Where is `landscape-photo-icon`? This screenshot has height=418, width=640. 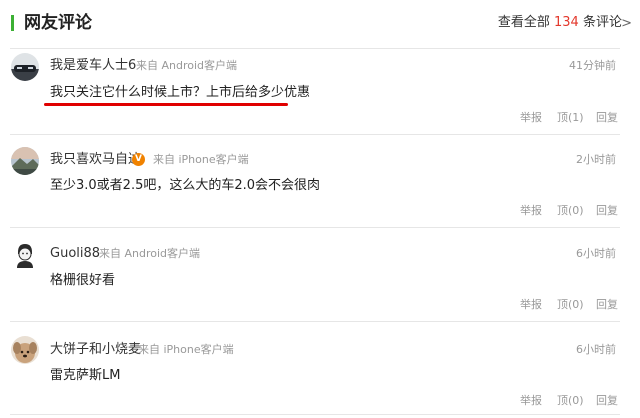
landscape-photo-icon is located at coordinates (25, 161).